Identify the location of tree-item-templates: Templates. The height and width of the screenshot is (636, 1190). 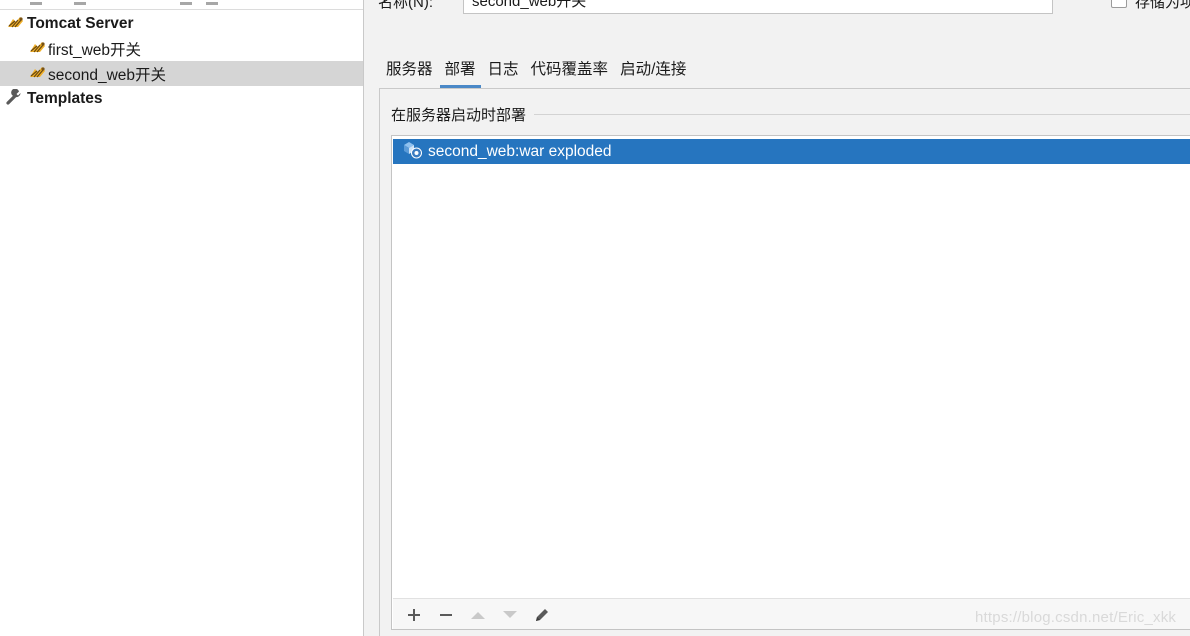
(181, 98).